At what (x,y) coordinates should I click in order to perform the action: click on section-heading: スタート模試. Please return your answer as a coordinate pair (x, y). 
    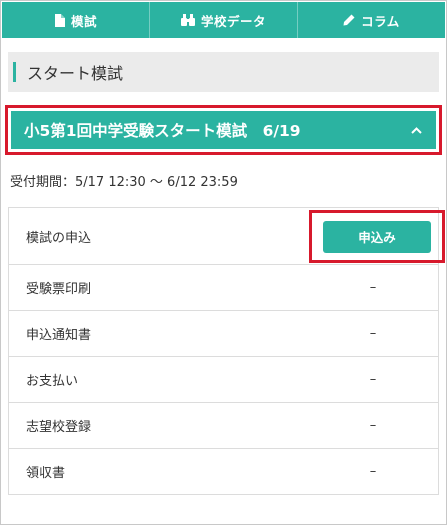
    Looking at the image, I should click on (223, 72).